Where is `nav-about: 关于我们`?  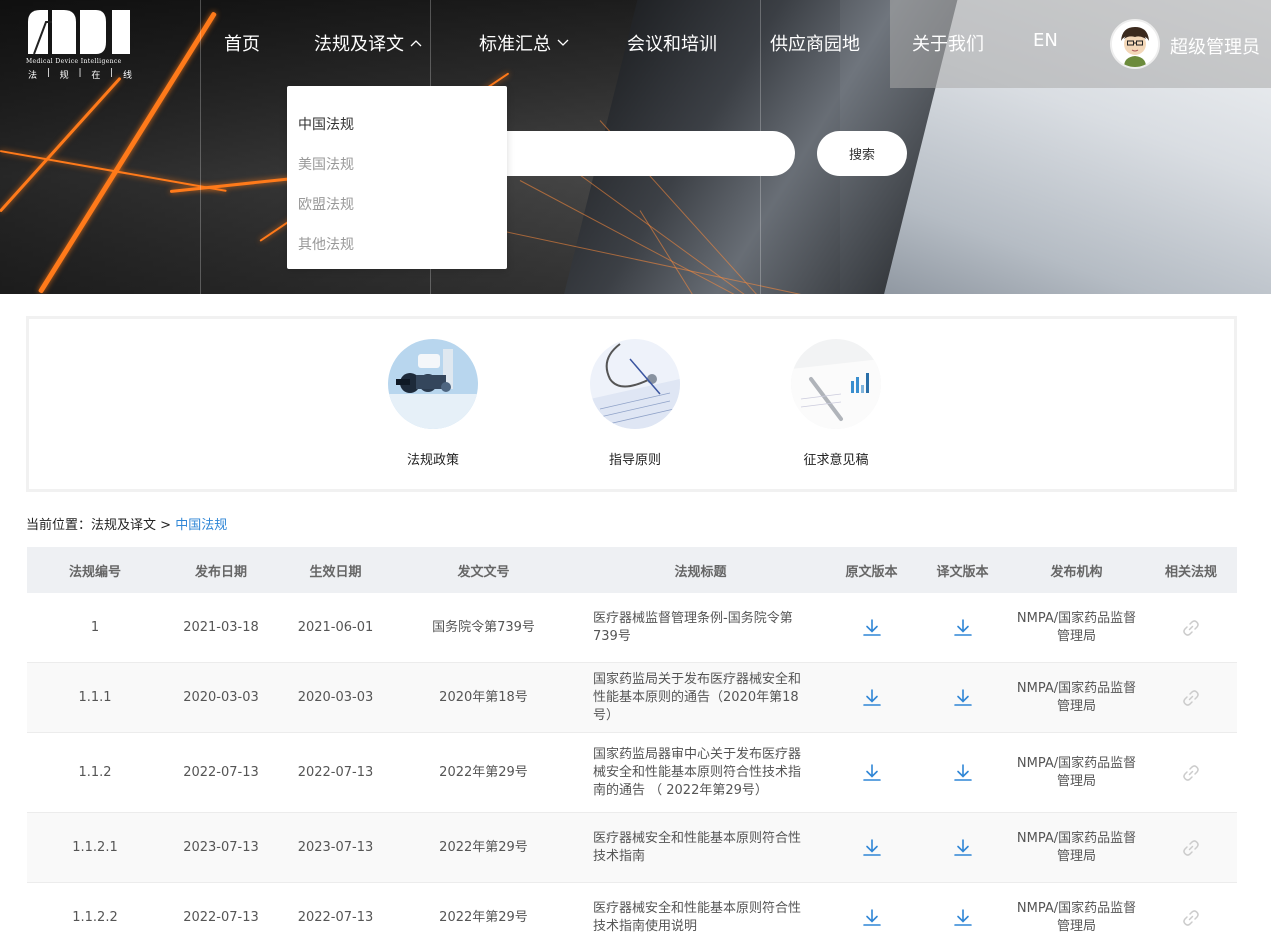 nav-about: 关于我们 is located at coordinates (948, 43).